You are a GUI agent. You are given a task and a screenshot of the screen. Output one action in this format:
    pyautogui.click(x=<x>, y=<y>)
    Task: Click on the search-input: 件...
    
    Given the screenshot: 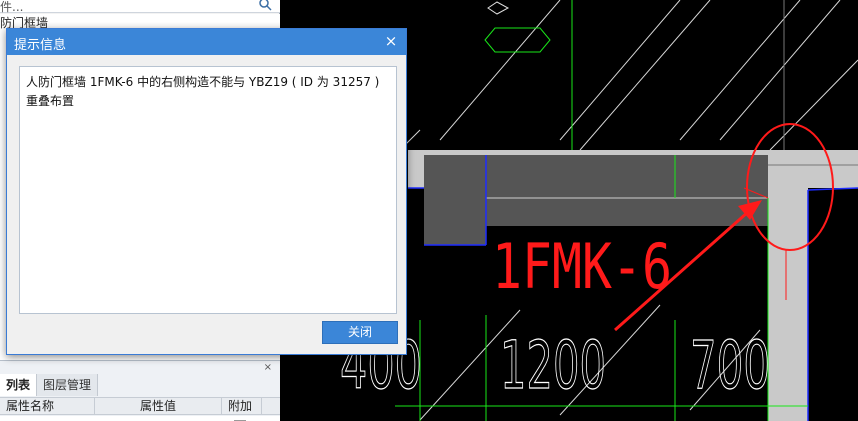 What is the action you would take?
    pyautogui.click(x=11, y=7)
    